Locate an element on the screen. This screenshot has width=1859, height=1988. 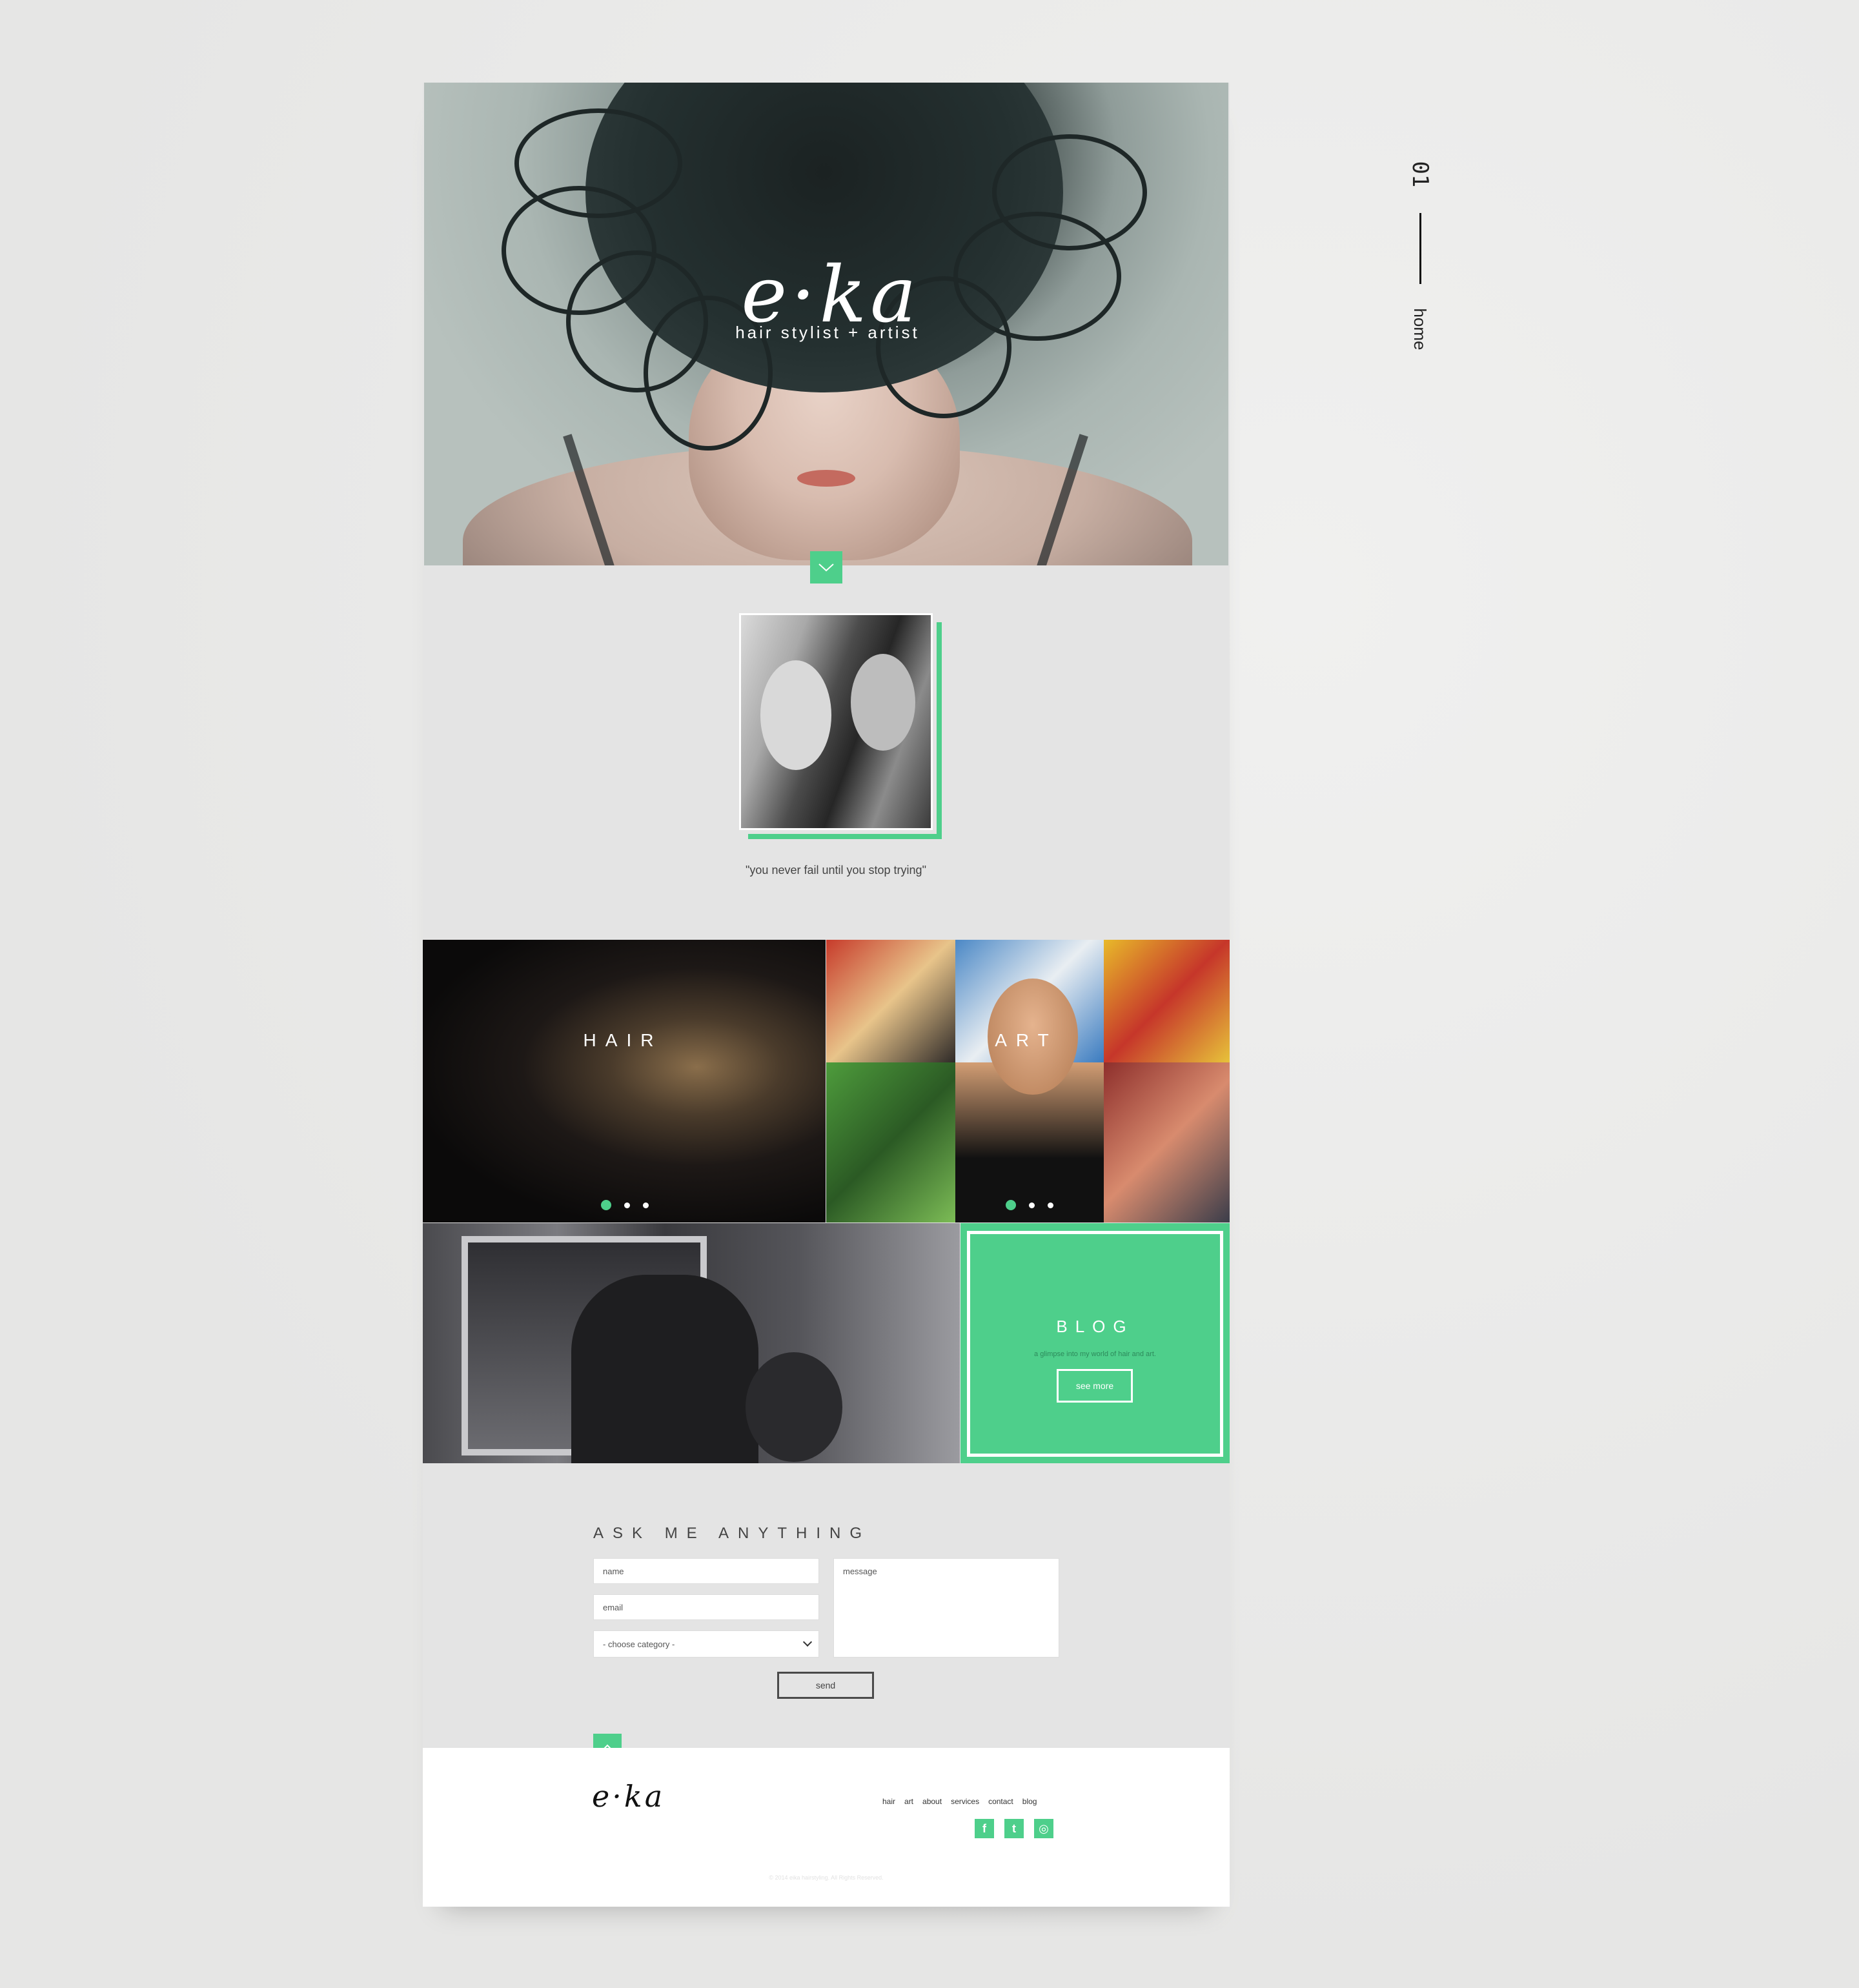
about-photo is located at coordinates (840, 726).